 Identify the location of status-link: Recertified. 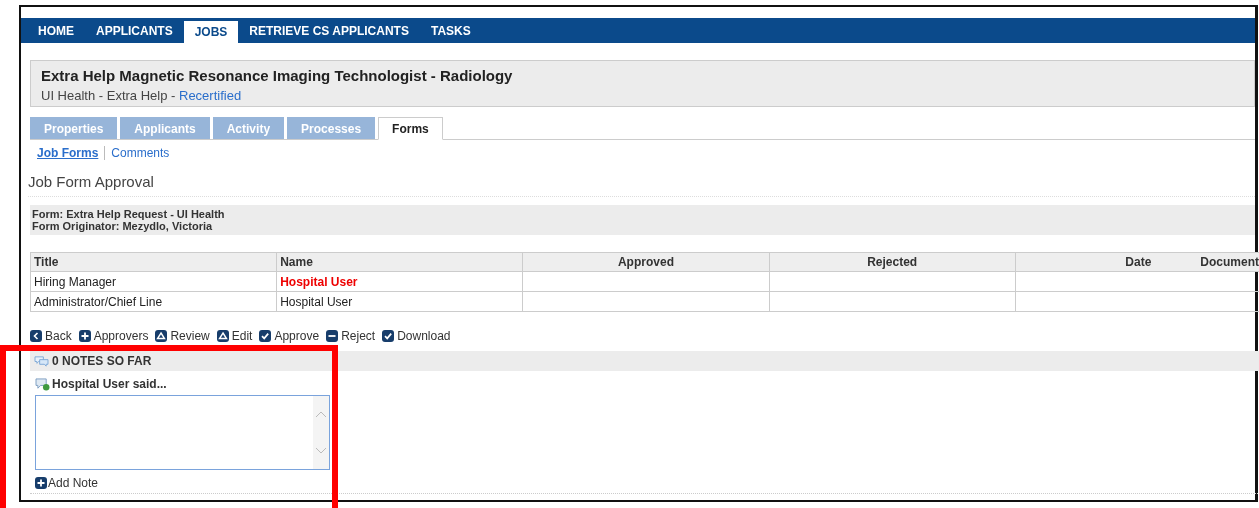
(210, 95).